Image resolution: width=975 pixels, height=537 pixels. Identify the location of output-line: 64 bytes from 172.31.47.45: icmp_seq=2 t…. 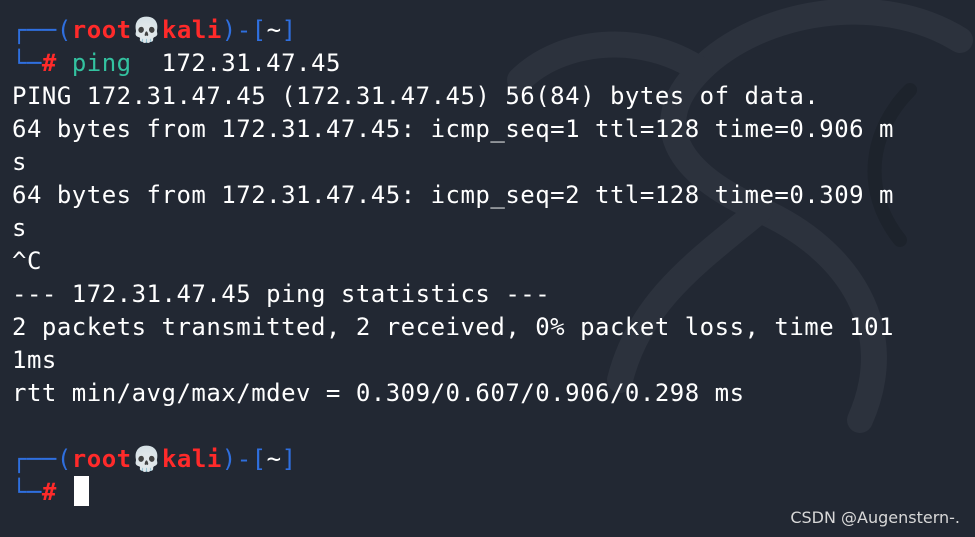
(453, 195).